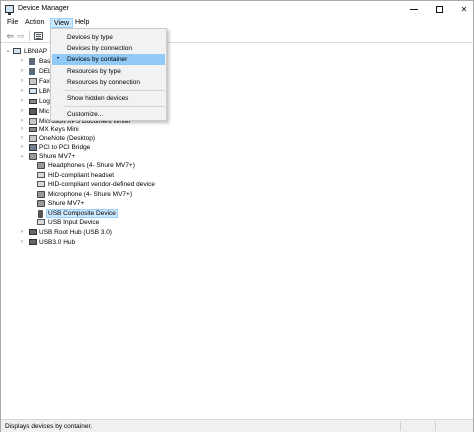  What do you see at coordinates (29, 36) in the screenshot?
I see `toolbar-divider` at bounding box center [29, 36].